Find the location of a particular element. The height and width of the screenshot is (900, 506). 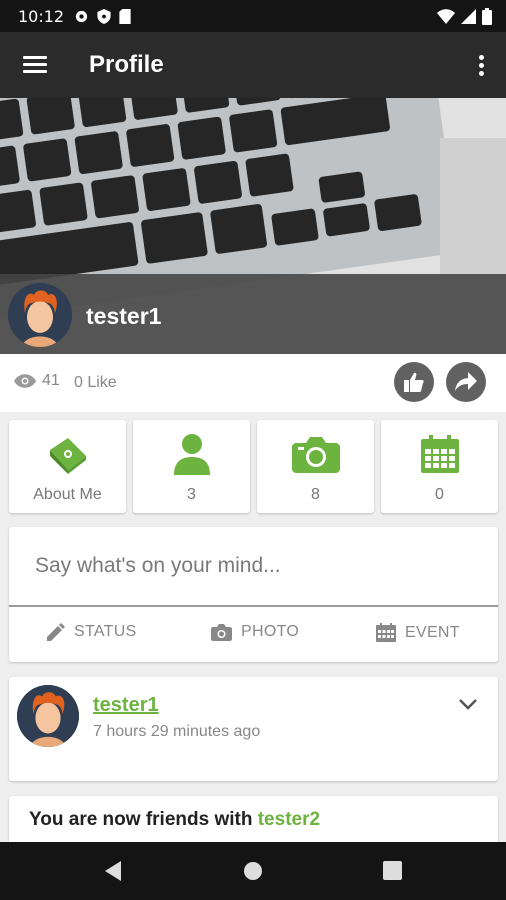

friend-activity-card: You are now friends with tester2 is located at coordinates (253, 821).